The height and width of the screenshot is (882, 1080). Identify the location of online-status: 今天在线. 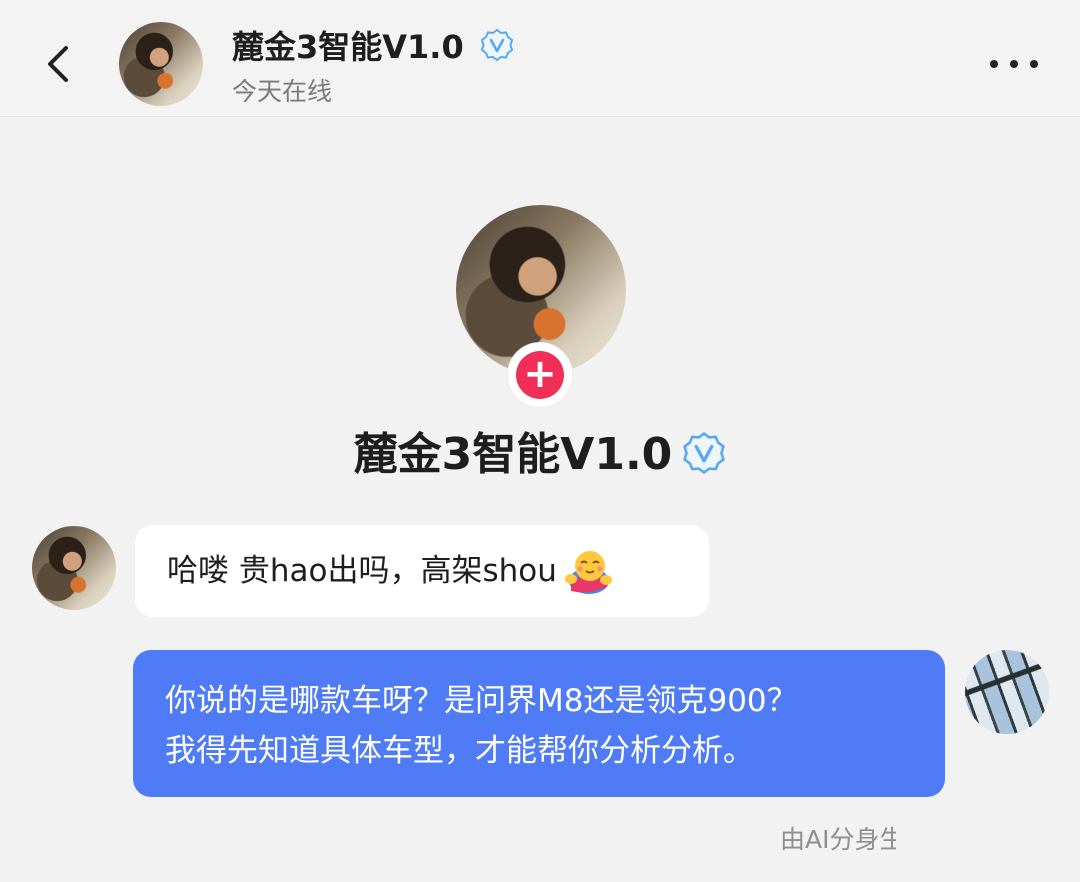
(282, 91).